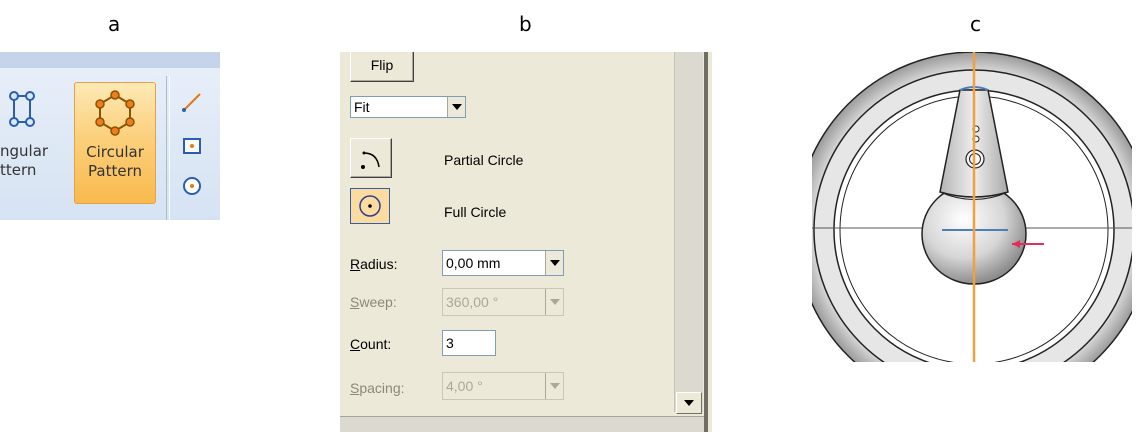 This screenshot has width=1140, height=432. Describe the element at coordinates (484, 160) in the screenshot. I see `partial-circle-label: Partial Circle` at that location.